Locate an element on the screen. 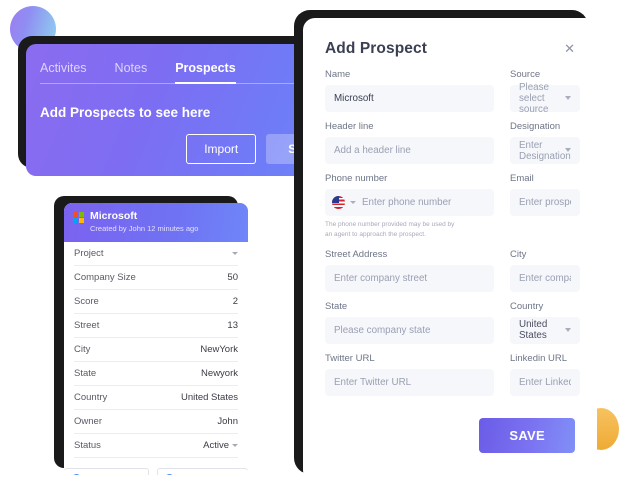 The width and height of the screenshot is (621, 500). state-label: State is located at coordinates (336, 306).